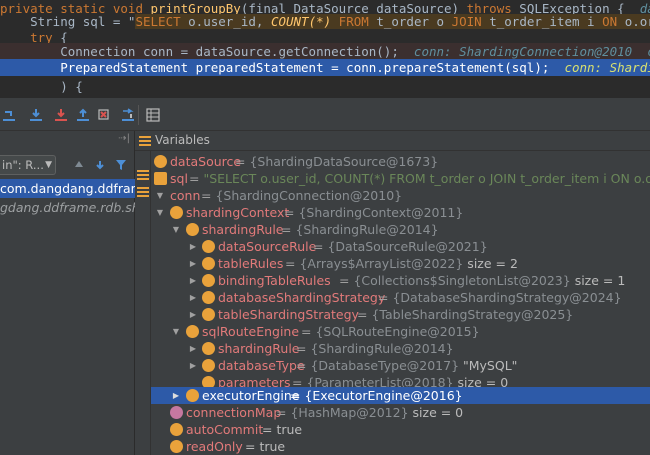  I want to click on next-frame-icon, so click(100, 165).